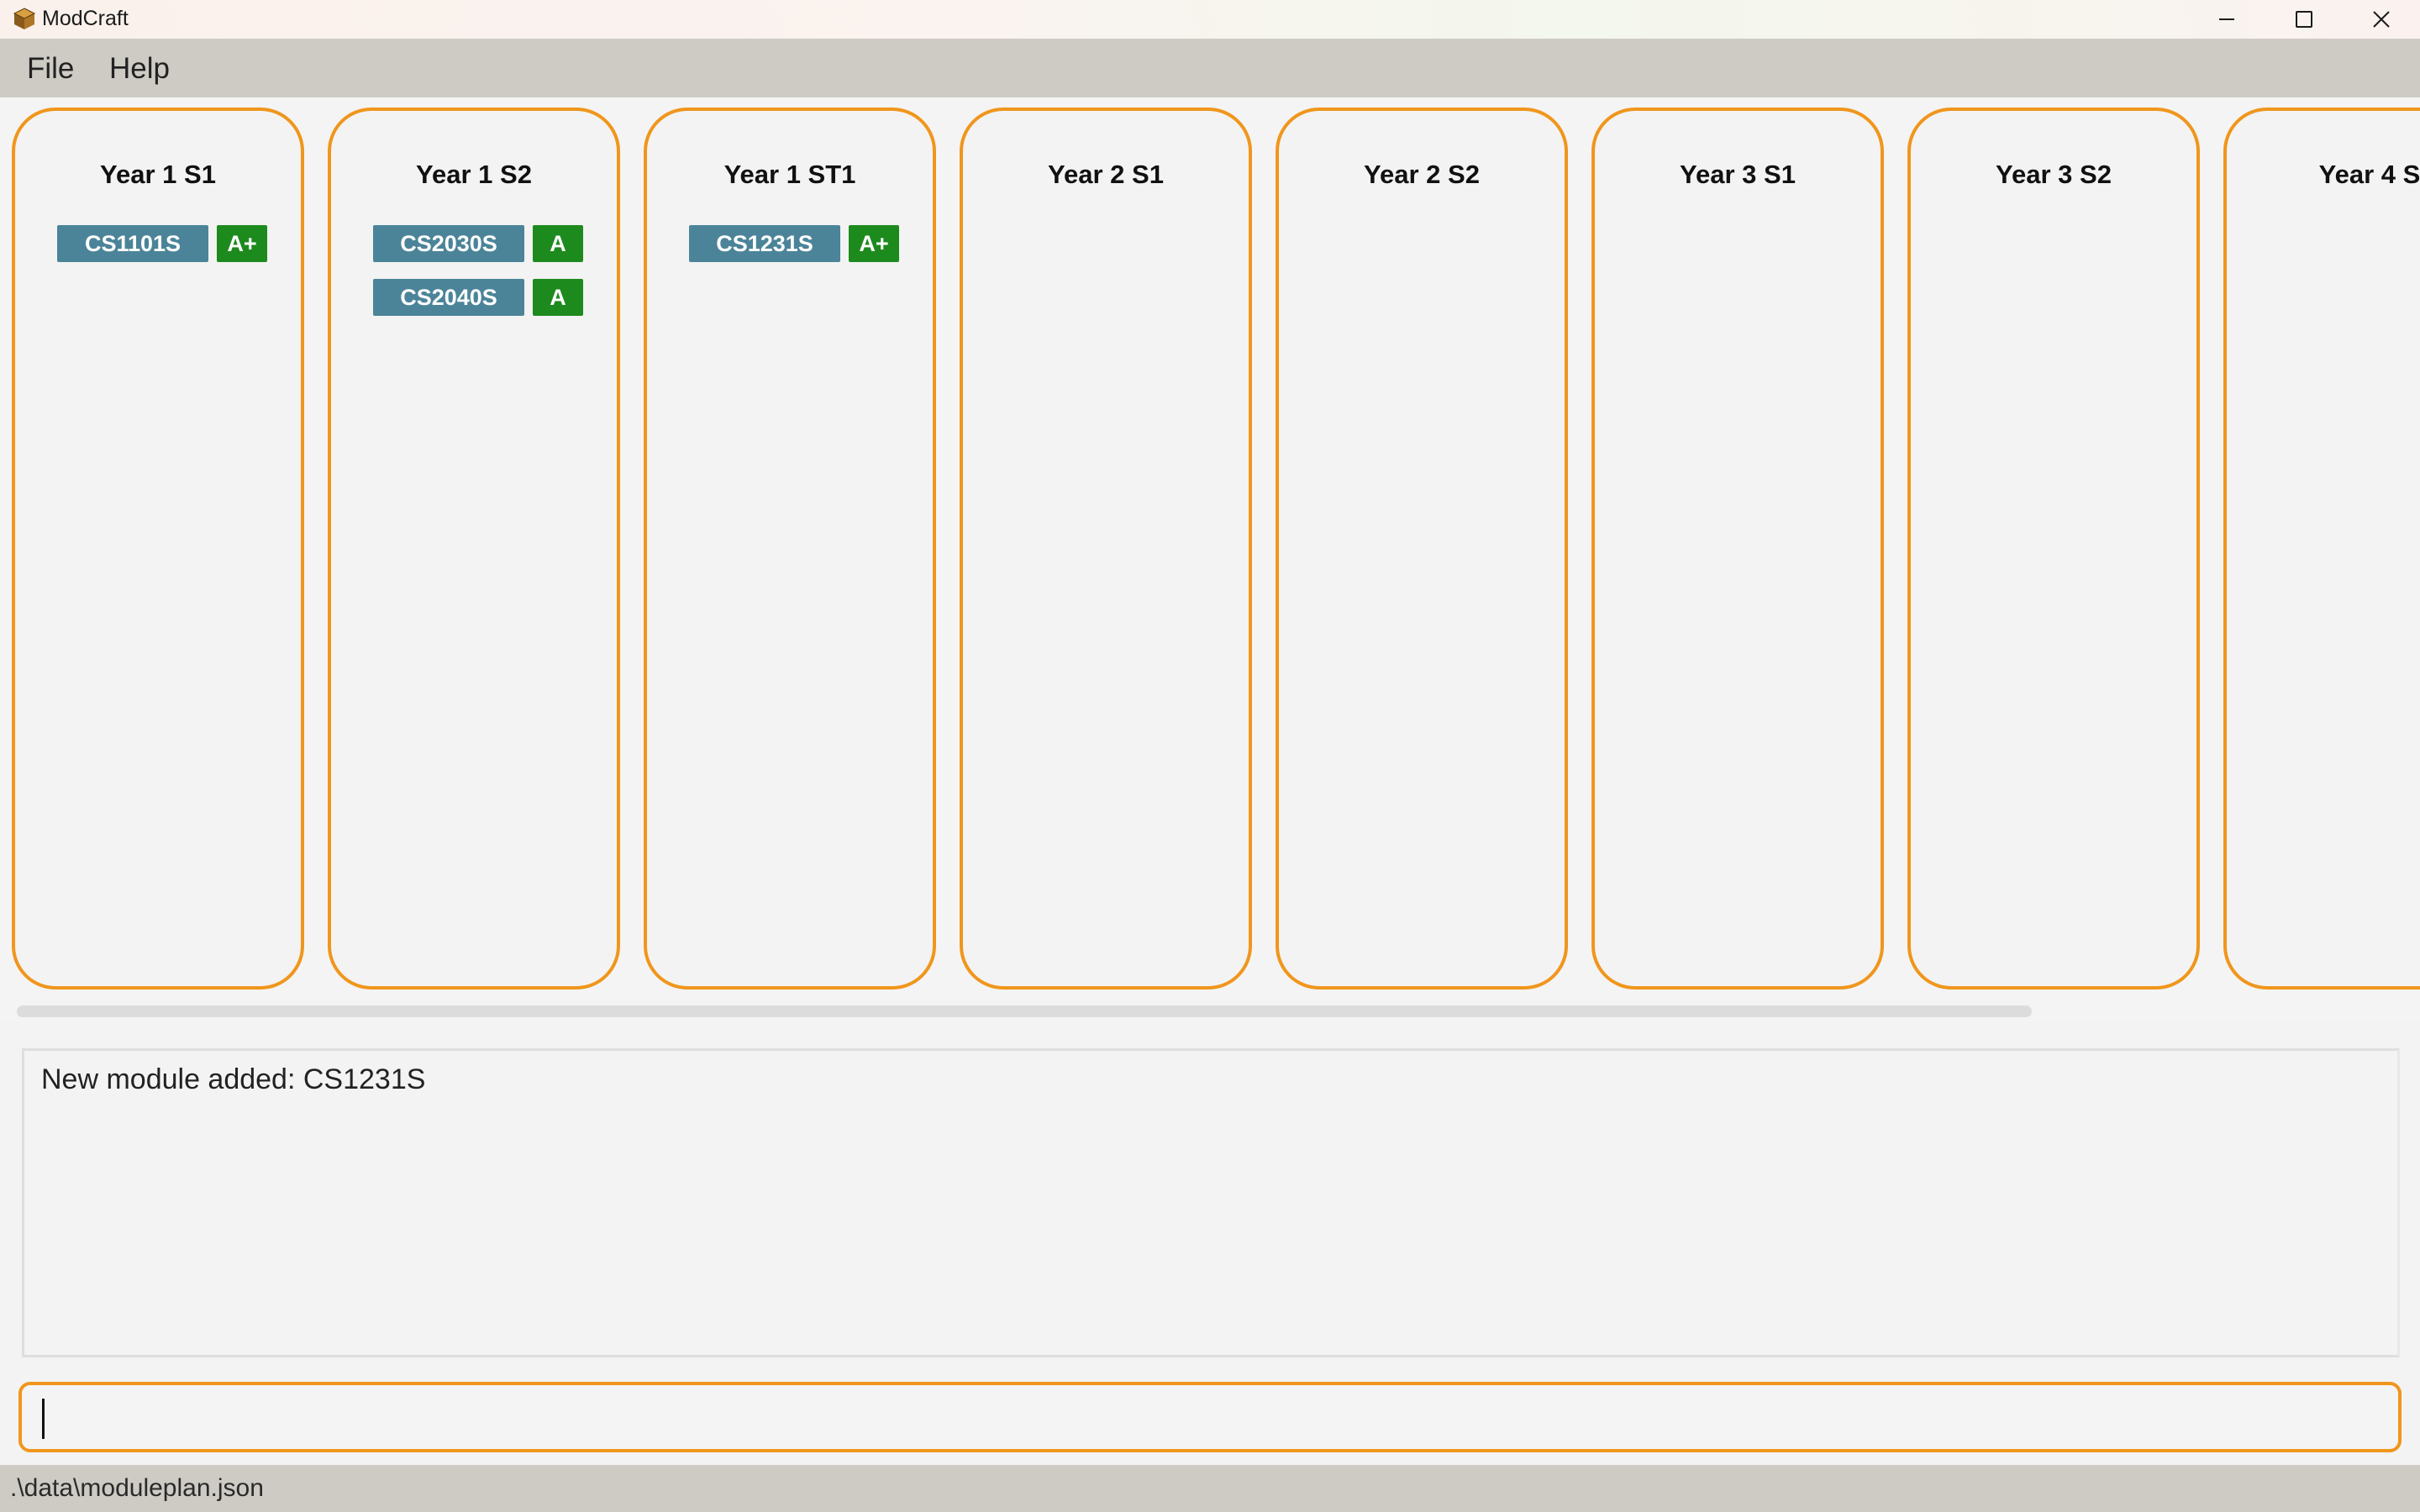 This screenshot has width=2420, height=1512. What do you see at coordinates (139, 69) in the screenshot?
I see `menu-help: Help` at bounding box center [139, 69].